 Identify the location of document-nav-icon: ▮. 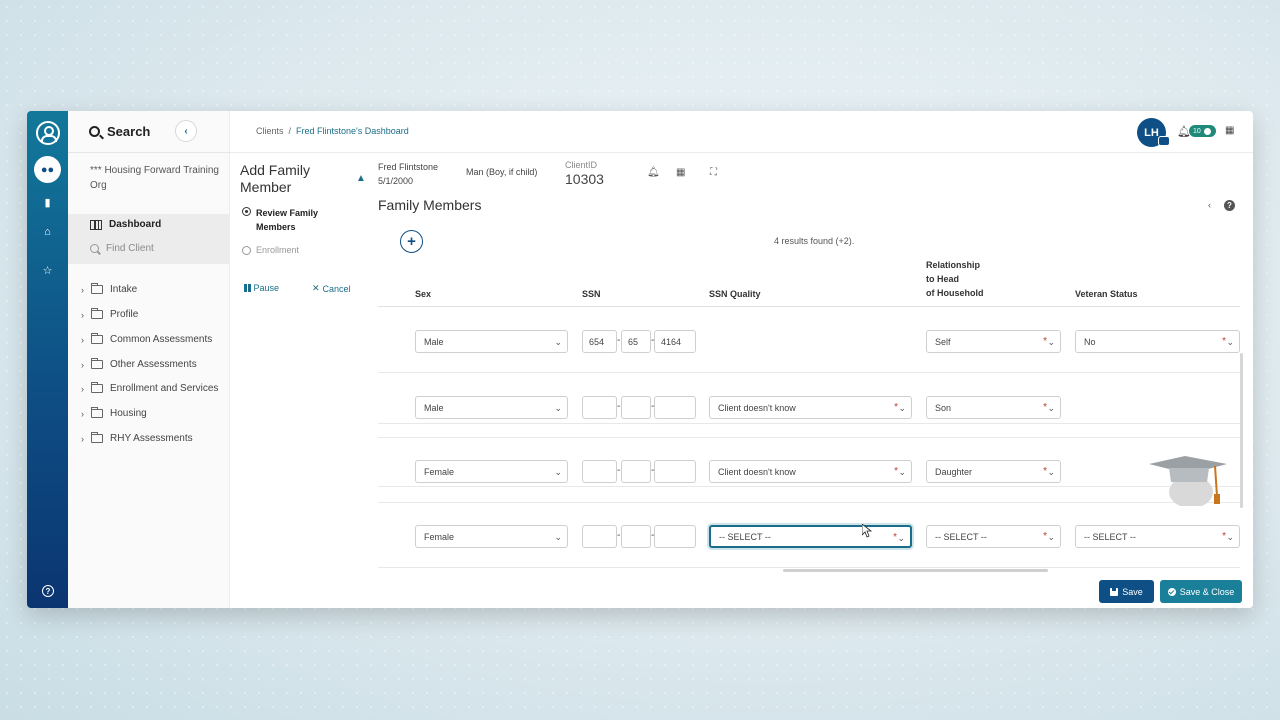
(47, 202).